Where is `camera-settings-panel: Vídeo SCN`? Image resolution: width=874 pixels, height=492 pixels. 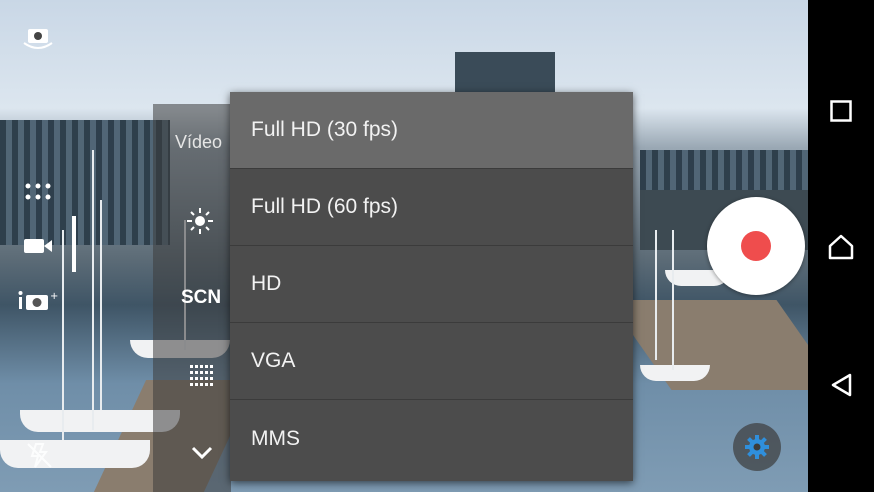 camera-settings-panel: Vídeo SCN is located at coordinates (192, 298).